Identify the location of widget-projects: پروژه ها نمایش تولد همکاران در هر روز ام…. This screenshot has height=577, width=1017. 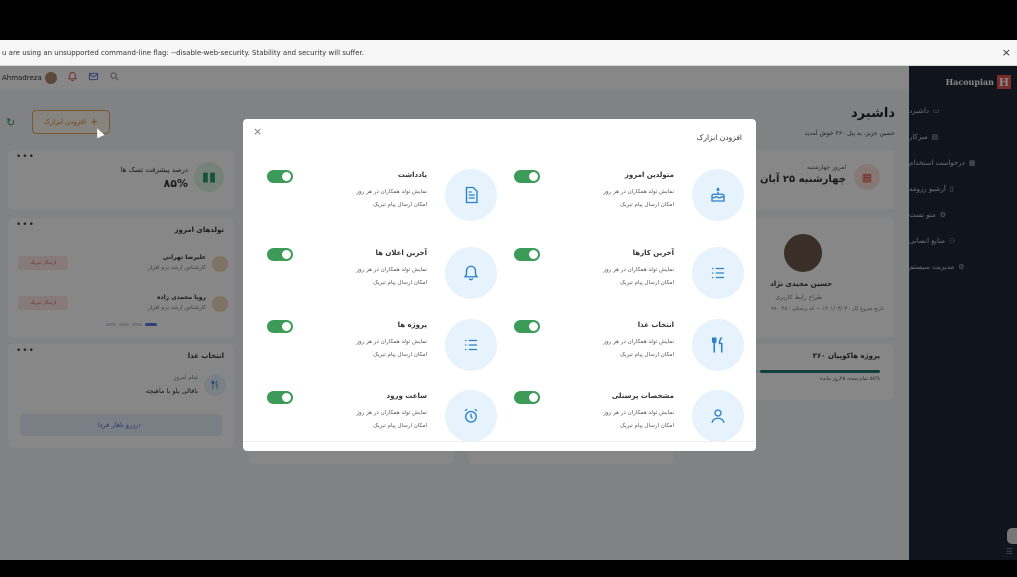
(382, 347).